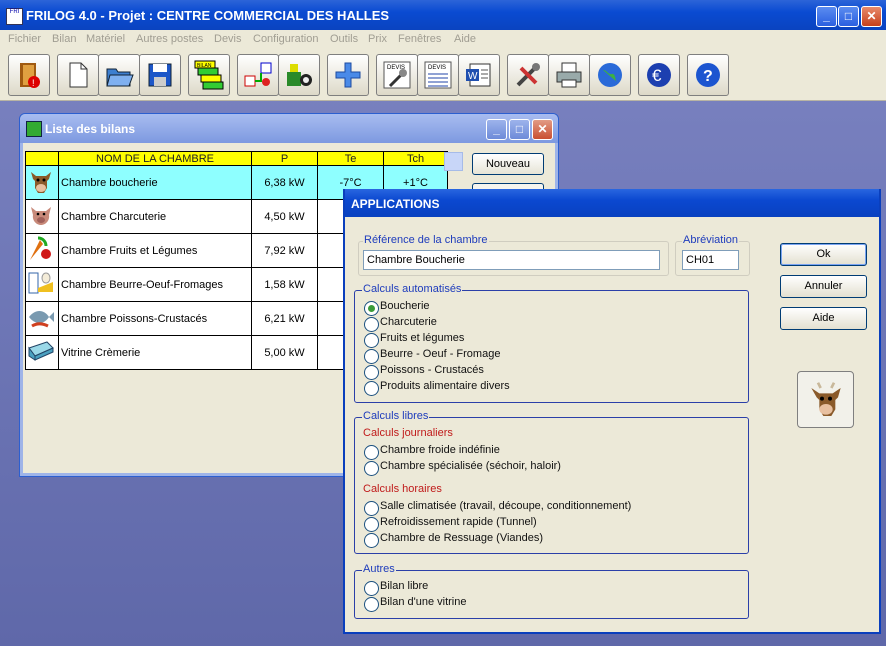  Describe the element at coordinates (14, 16) in the screenshot. I see `app-icon: FRI` at that location.